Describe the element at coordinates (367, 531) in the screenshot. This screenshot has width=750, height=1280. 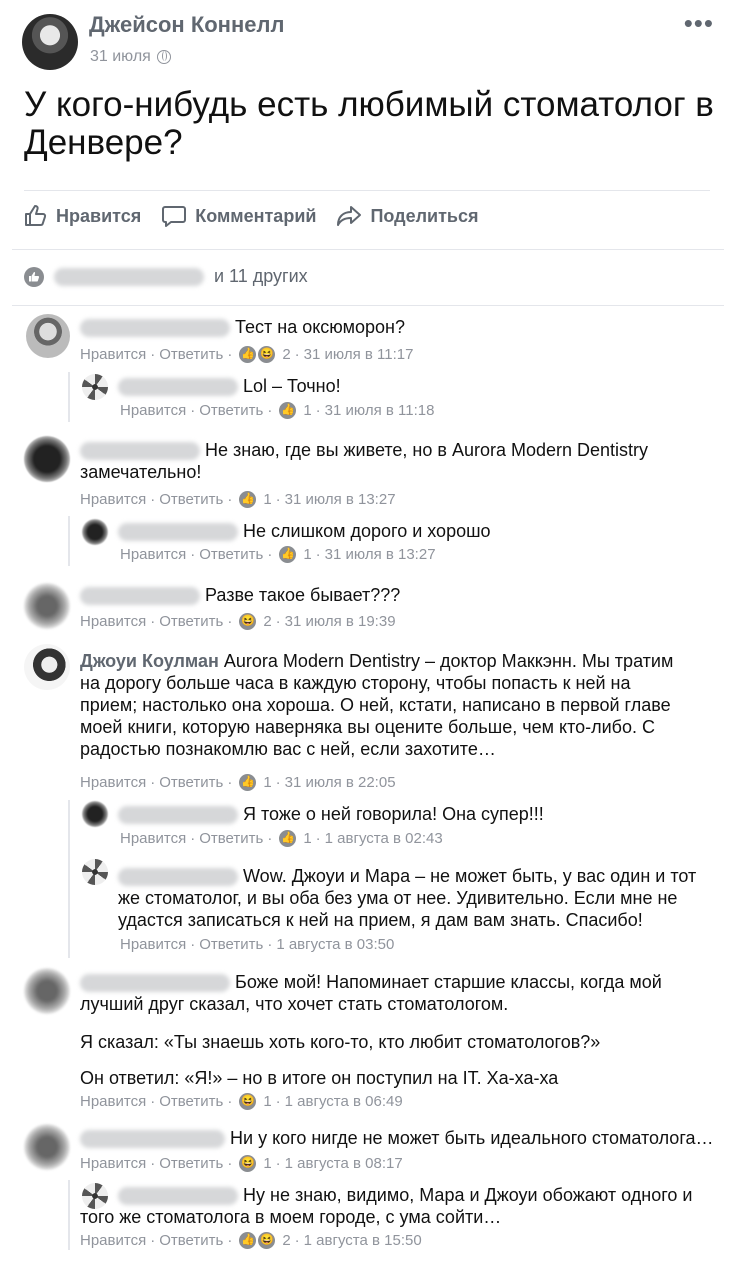
I see `comment-text: Не слишком дорого и хорошо` at that location.